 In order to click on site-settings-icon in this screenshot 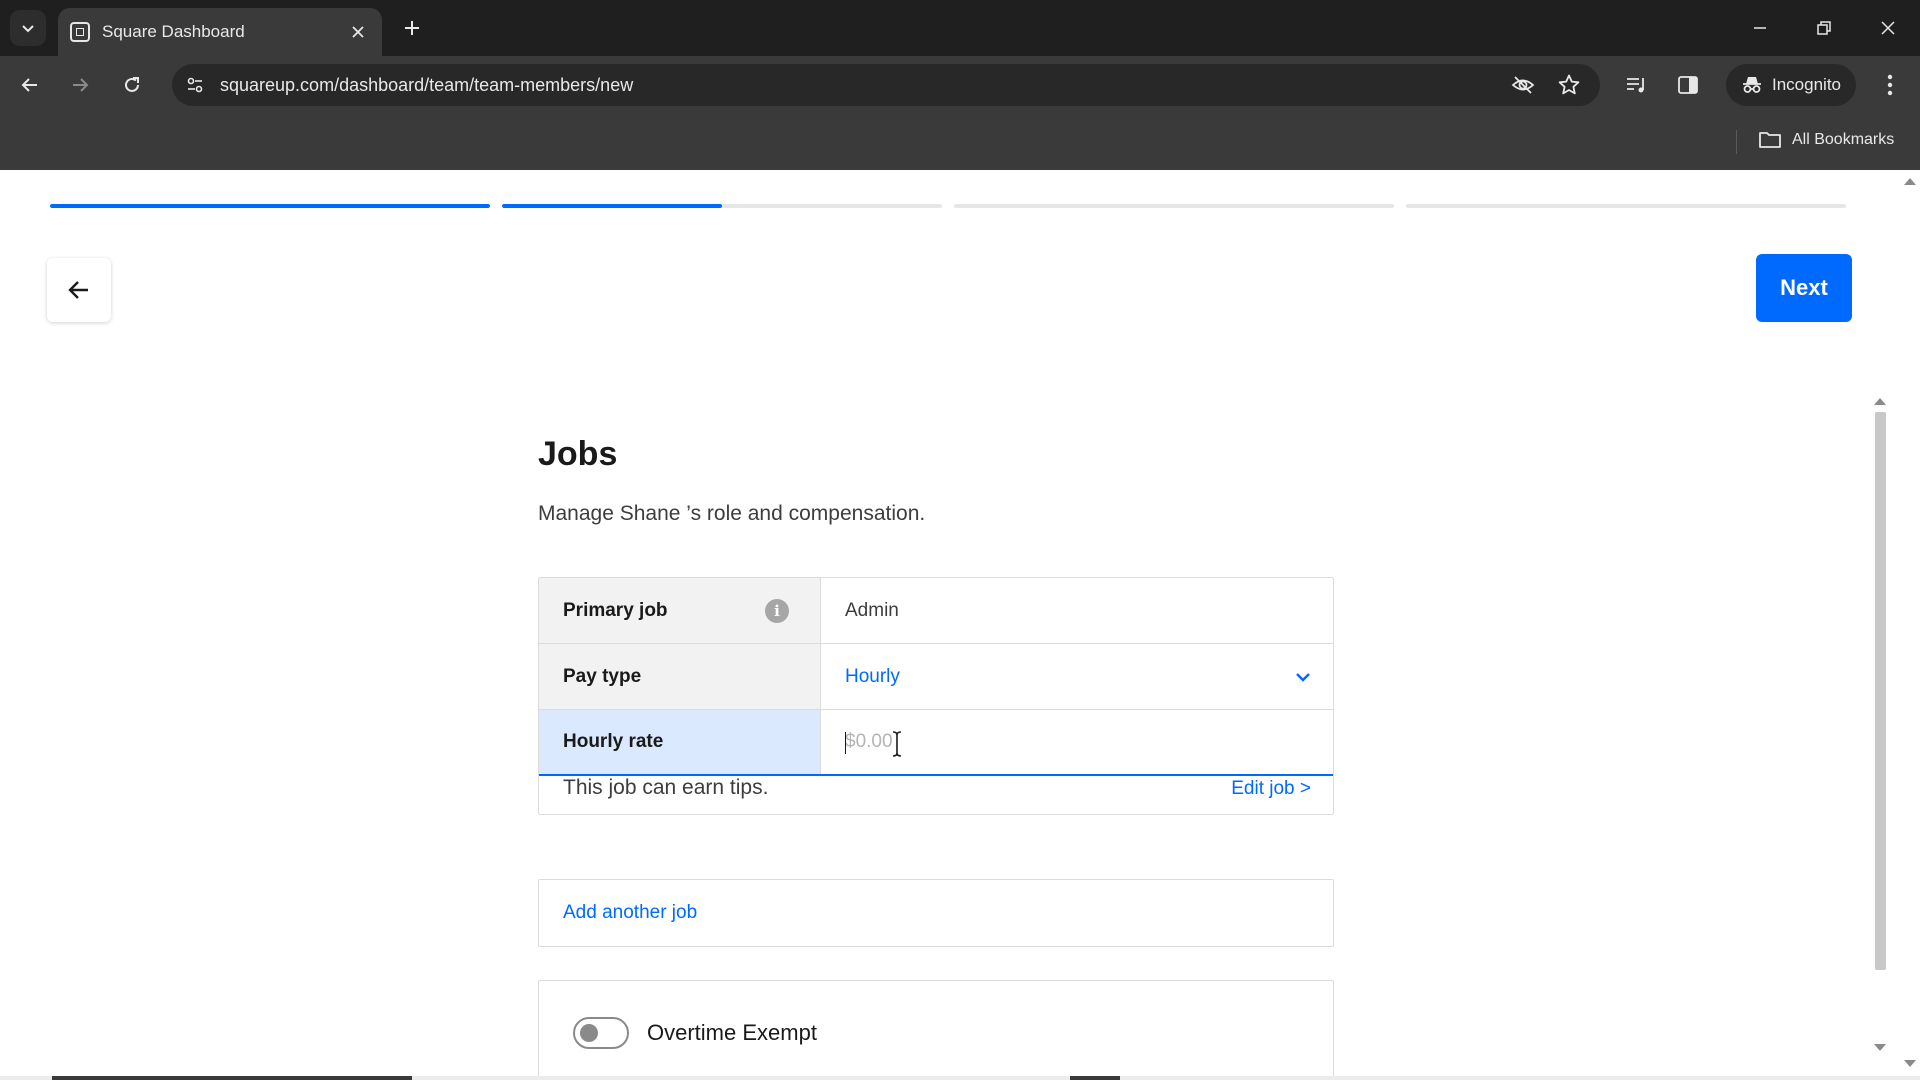, I will do `click(195, 85)`.